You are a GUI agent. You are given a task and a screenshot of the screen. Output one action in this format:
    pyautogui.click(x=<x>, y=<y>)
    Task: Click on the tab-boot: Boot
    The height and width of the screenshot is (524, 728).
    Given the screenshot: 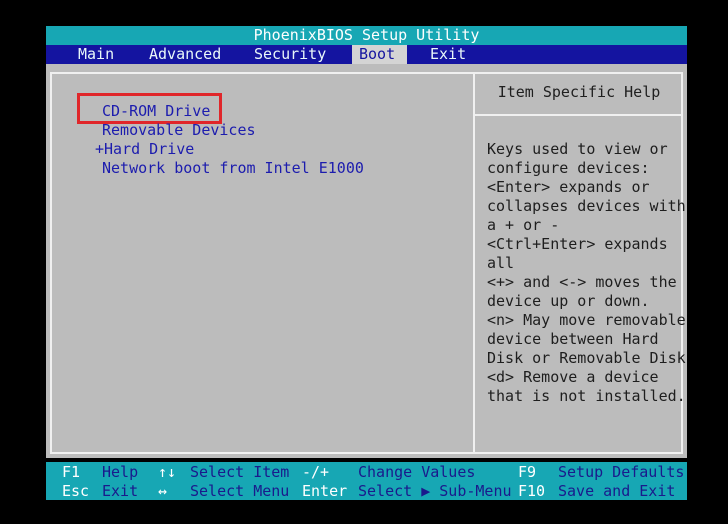 What is the action you would take?
    pyautogui.click(x=379, y=54)
    